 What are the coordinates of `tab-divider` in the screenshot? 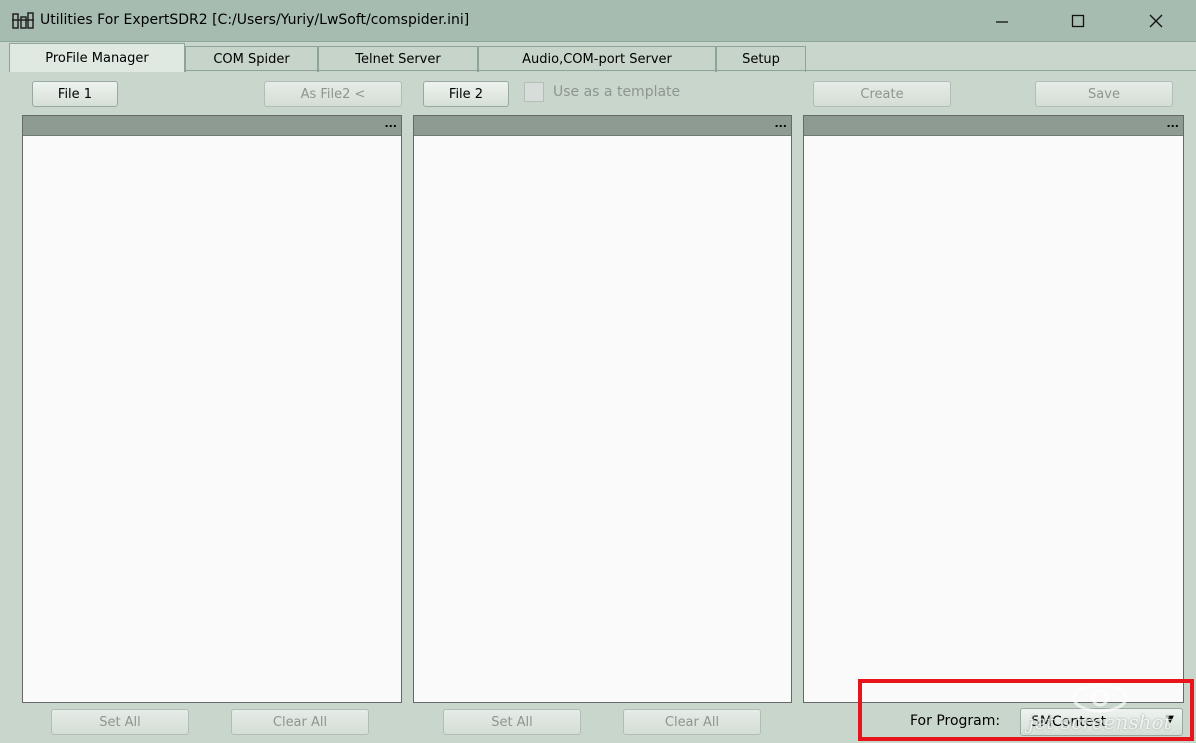 It's located at (690, 70).